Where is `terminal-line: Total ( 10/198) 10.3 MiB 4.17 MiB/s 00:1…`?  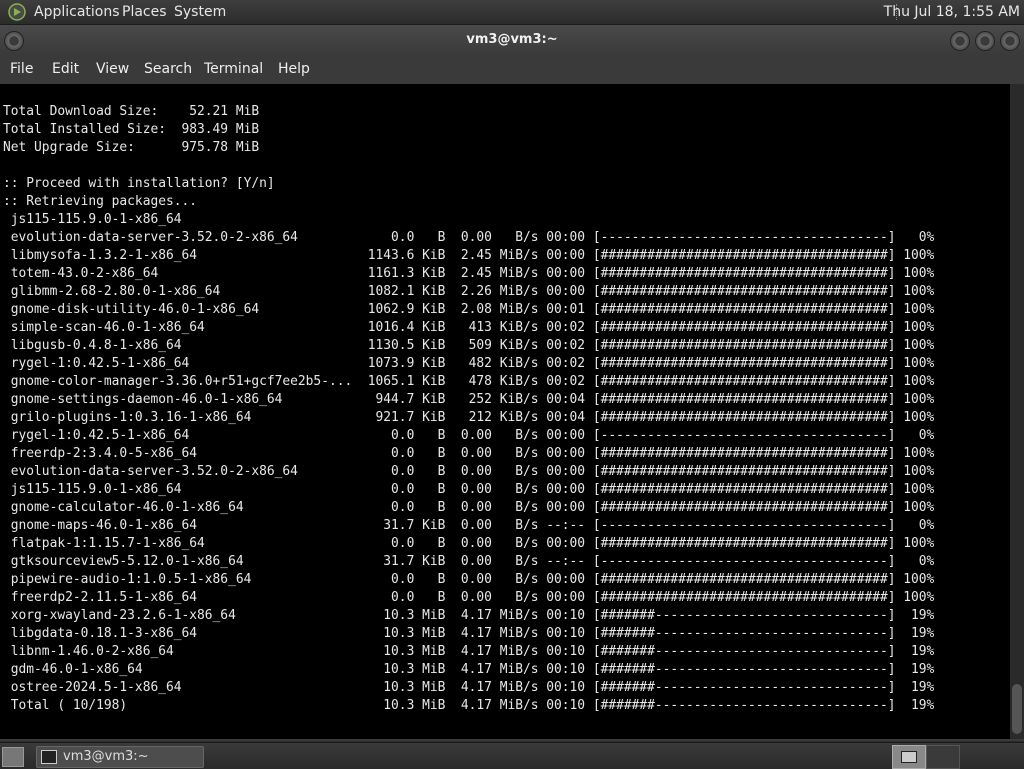 terminal-line: Total ( 10/198) 10.3 MiB 4.17 MiB/s 00:1… is located at coordinates (469, 705).